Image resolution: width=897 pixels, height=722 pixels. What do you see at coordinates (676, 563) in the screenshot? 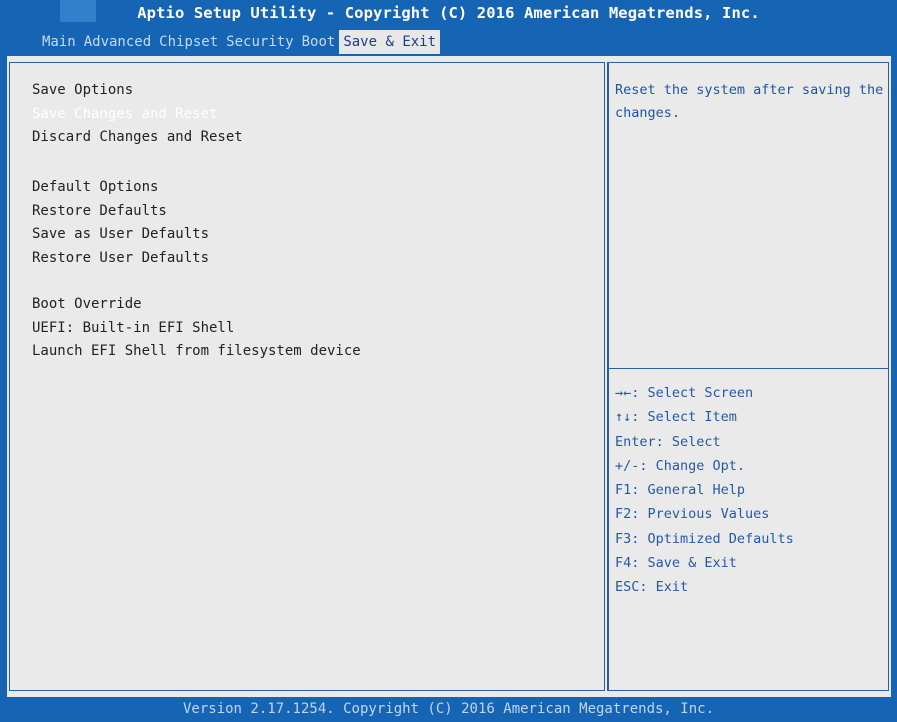
I see `key-hint-save-exit: F4: Save & Exit` at bounding box center [676, 563].